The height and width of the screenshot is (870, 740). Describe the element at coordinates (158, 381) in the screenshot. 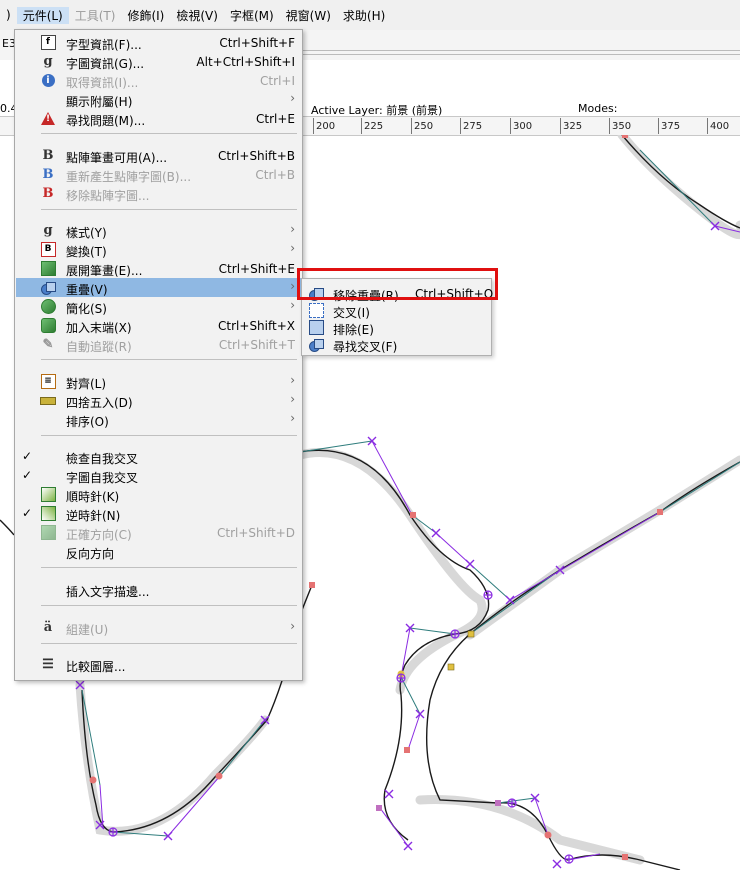

I see `menu-item-align: ≡ 對齊(L) ›` at that location.